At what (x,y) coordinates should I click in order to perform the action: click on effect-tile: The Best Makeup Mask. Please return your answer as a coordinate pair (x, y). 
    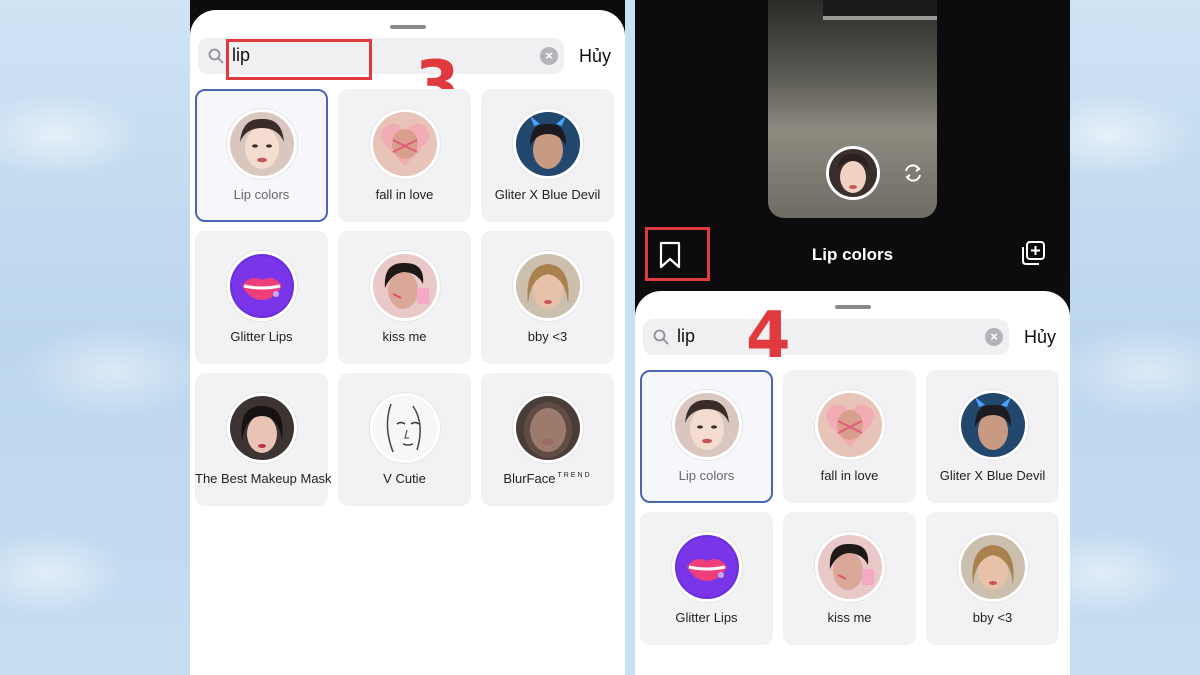
    Looking at the image, I should click on (263, 439).